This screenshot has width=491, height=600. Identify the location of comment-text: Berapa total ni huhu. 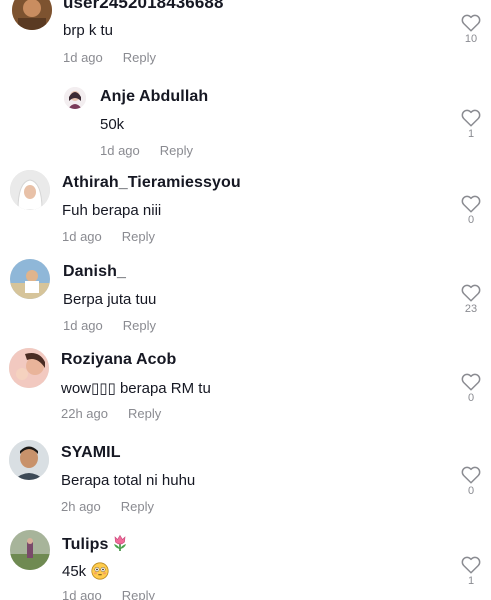
(128, 480).